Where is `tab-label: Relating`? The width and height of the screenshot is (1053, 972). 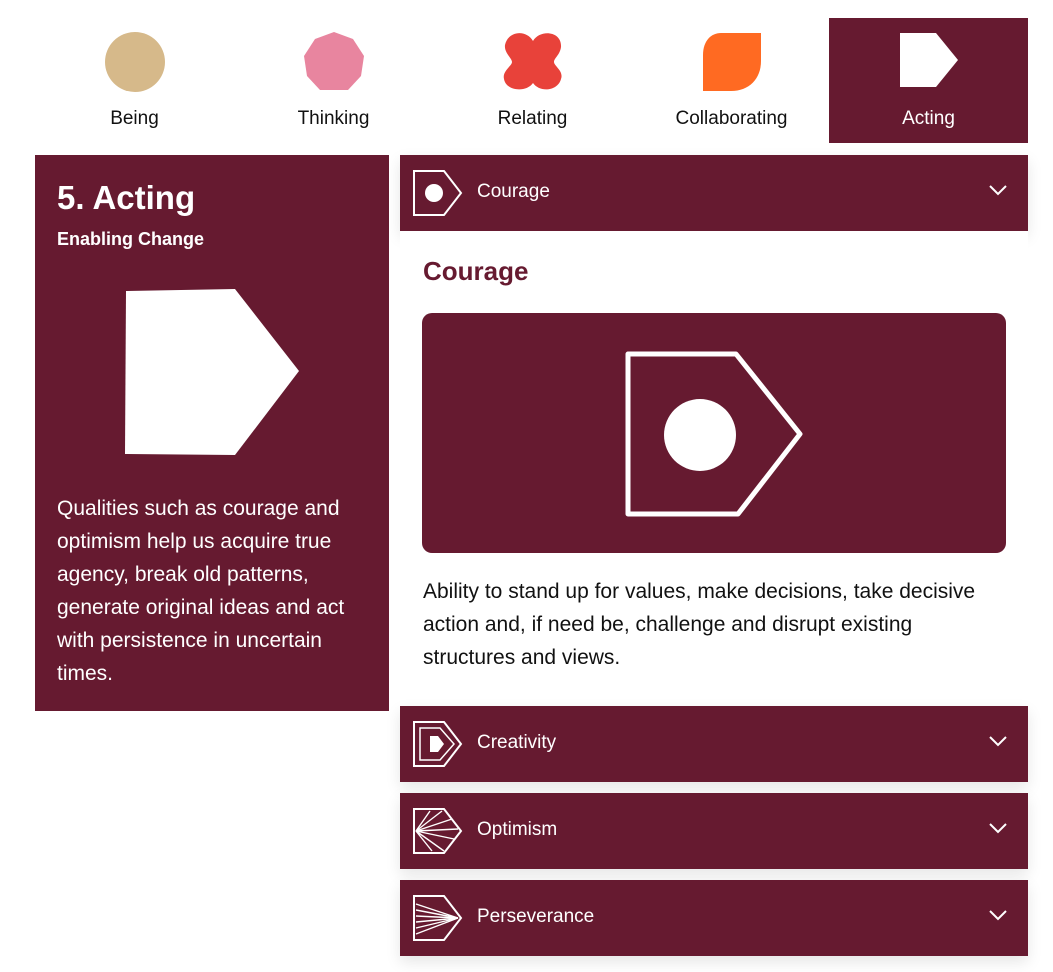
tab-label: Relating is located at coordinates (532, 118).